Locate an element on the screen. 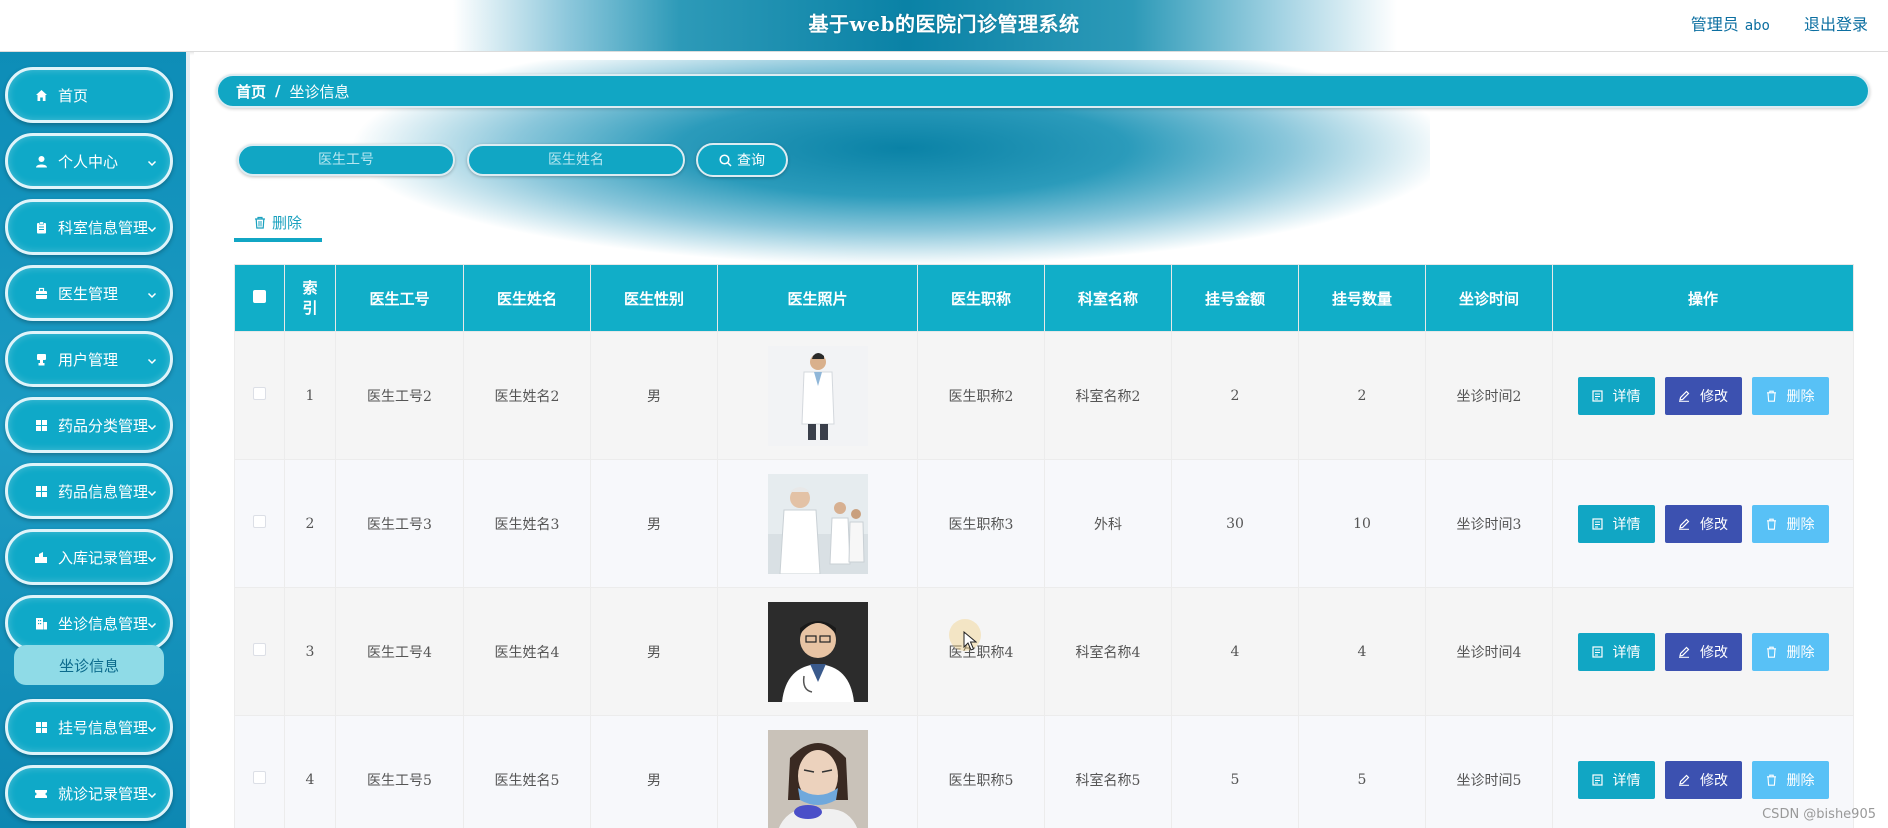 The height and width of the screenshot is (828, 1888). clipboard-icon is located at coordinates (41, 227).